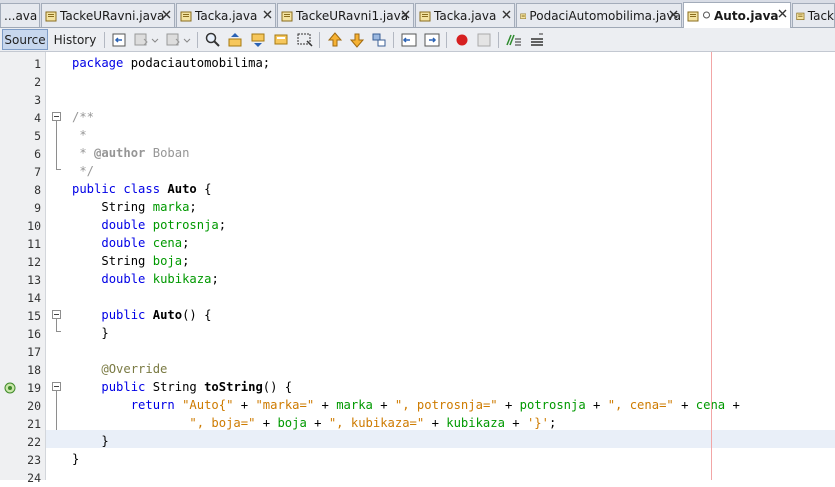 The image size is (835, 487). I want to click on next-bookmark-icon, so click(357, 40).